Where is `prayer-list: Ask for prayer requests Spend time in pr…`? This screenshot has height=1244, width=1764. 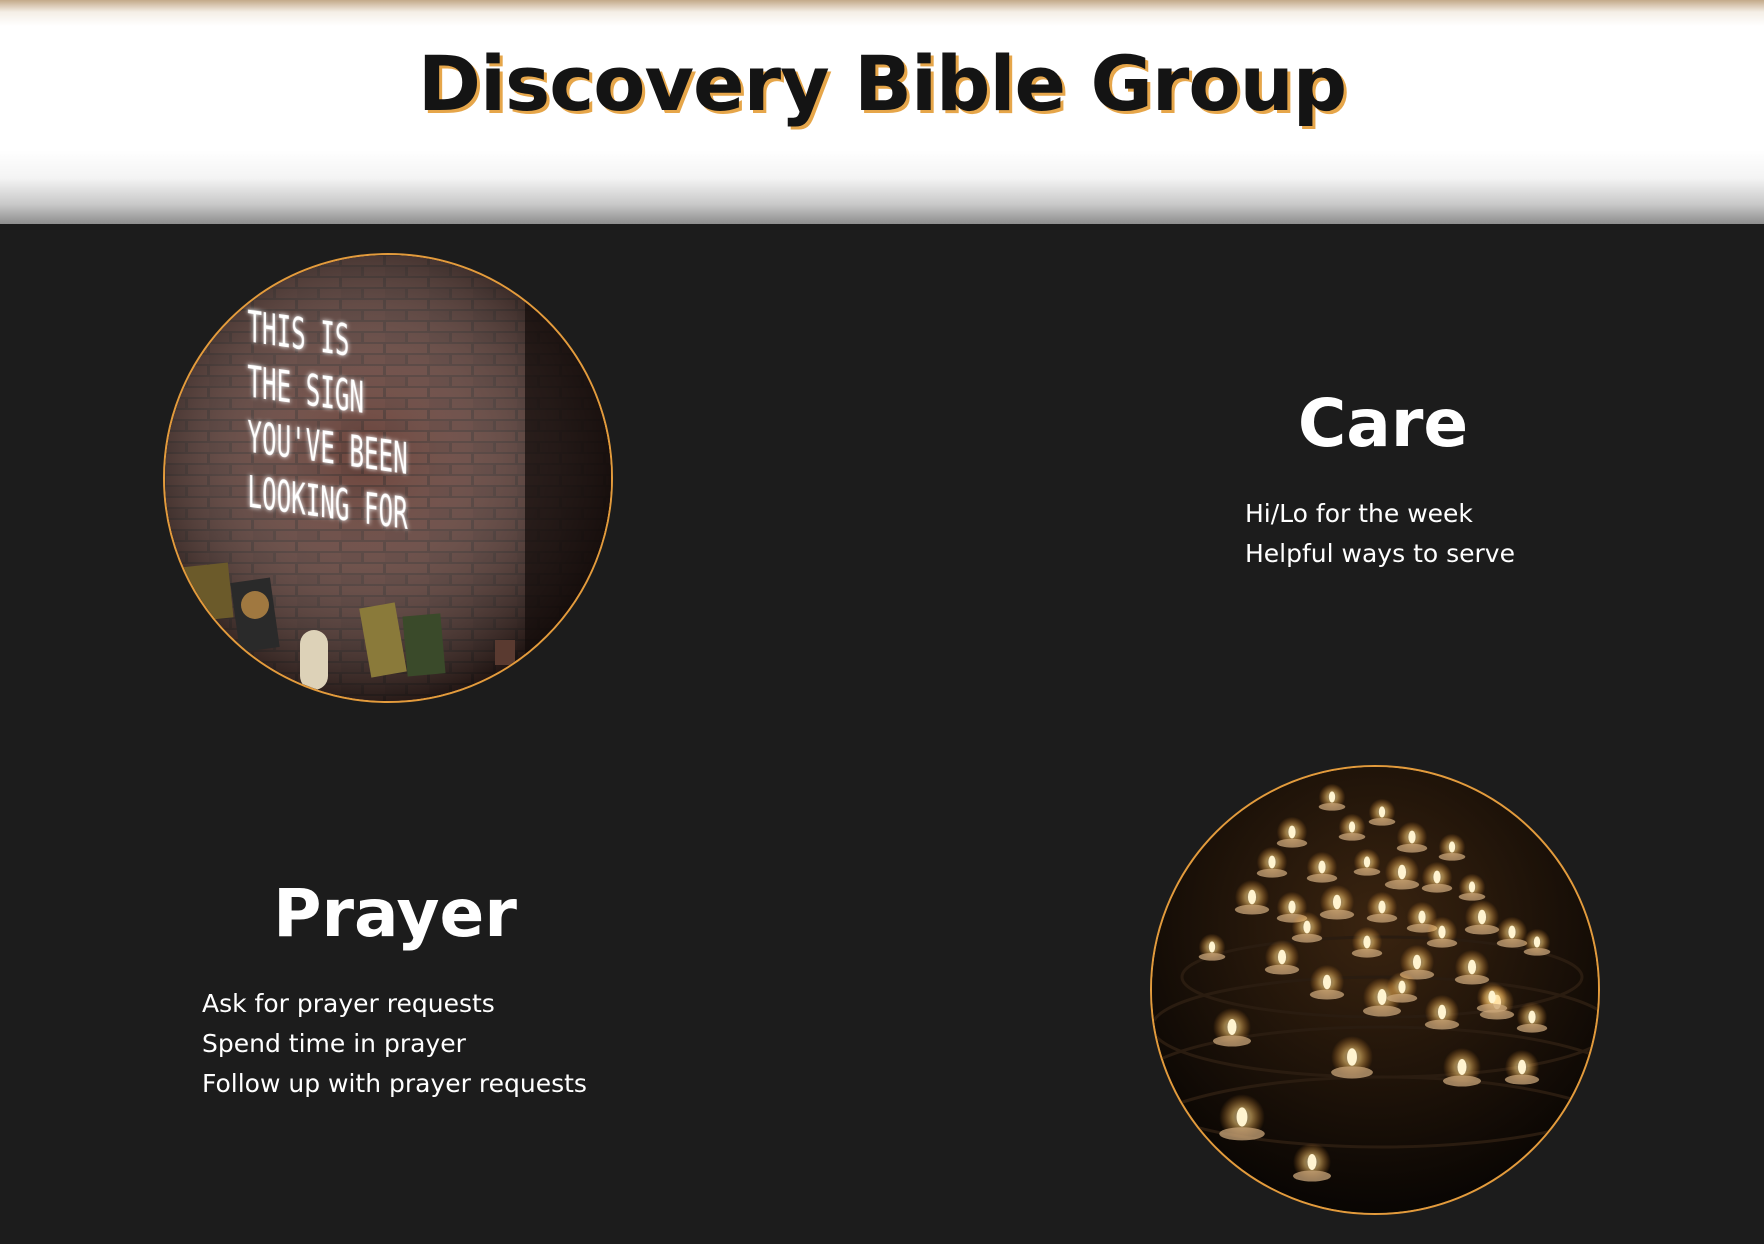 prayer-list: Ask for prayer requests Spend time in pr… is located at coordinates (394, 1044).